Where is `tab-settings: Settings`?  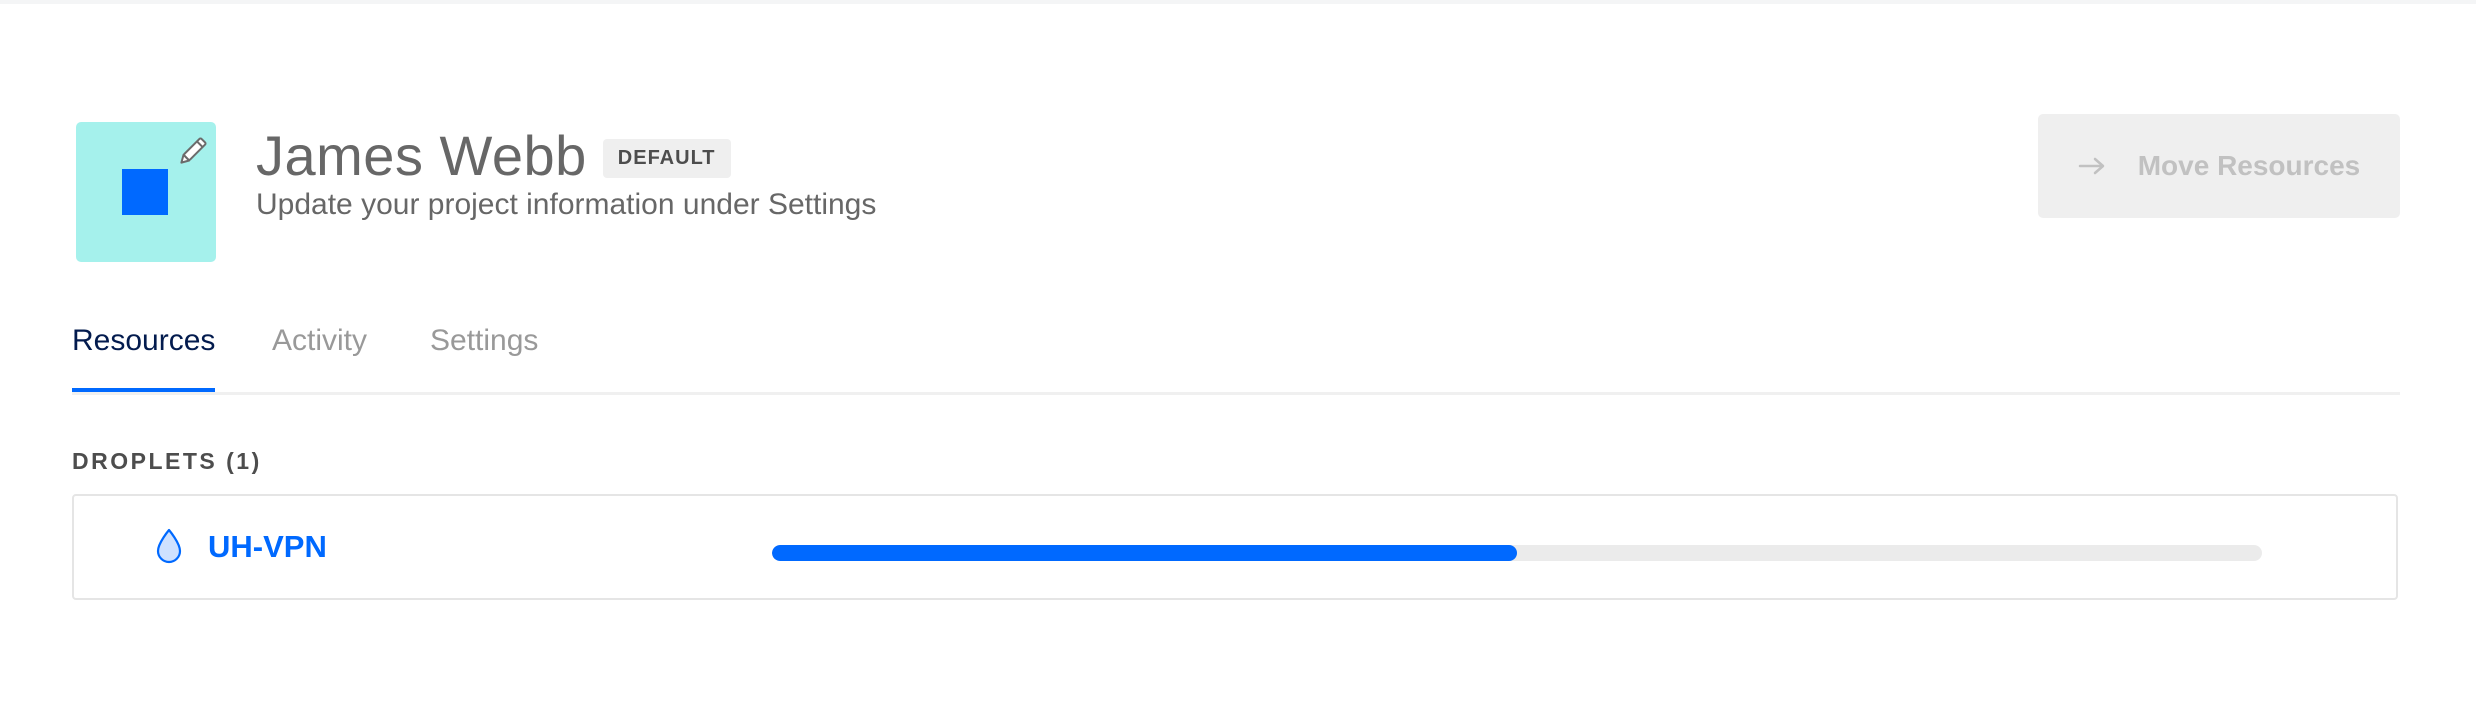 tab-settings: Settings is located at coordinates (484, 356).